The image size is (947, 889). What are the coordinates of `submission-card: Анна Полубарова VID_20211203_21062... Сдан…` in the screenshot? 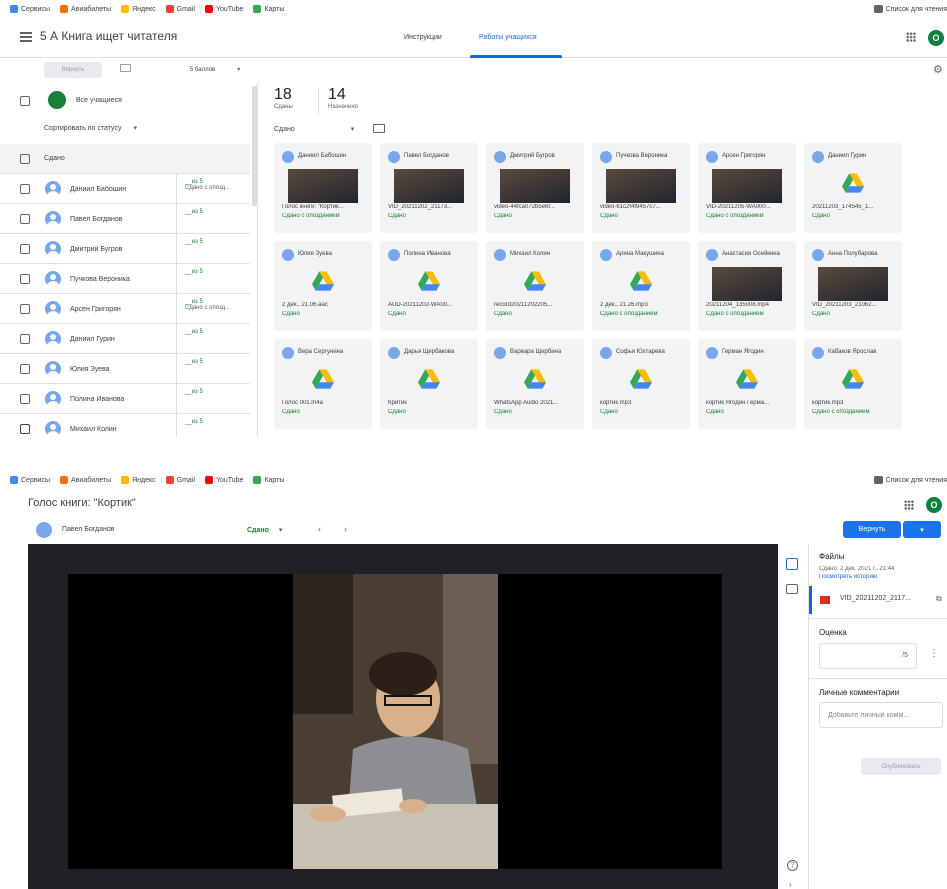 It's located at (853, 286).